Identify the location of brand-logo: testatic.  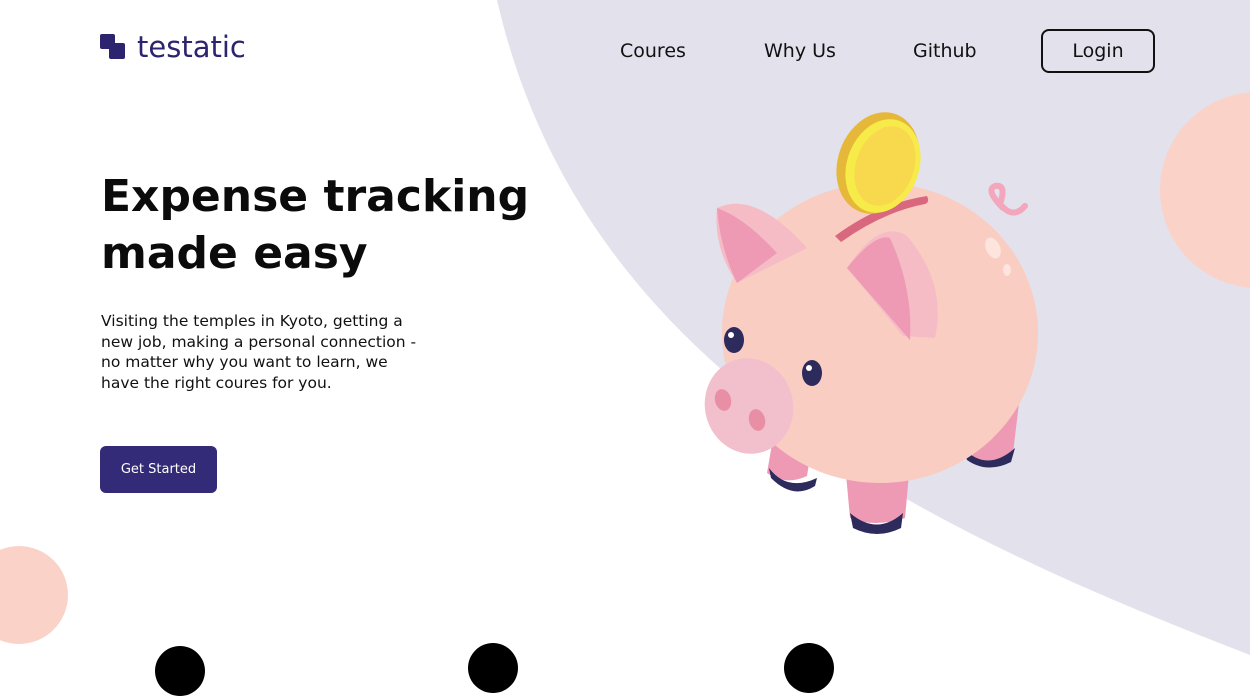
(173, 47).